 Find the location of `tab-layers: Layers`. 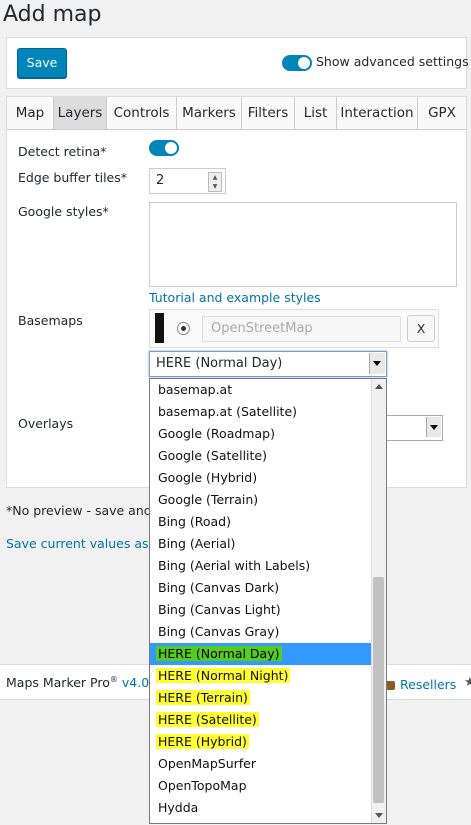

tab-layers: Layers is located at coordinates (80, 113).